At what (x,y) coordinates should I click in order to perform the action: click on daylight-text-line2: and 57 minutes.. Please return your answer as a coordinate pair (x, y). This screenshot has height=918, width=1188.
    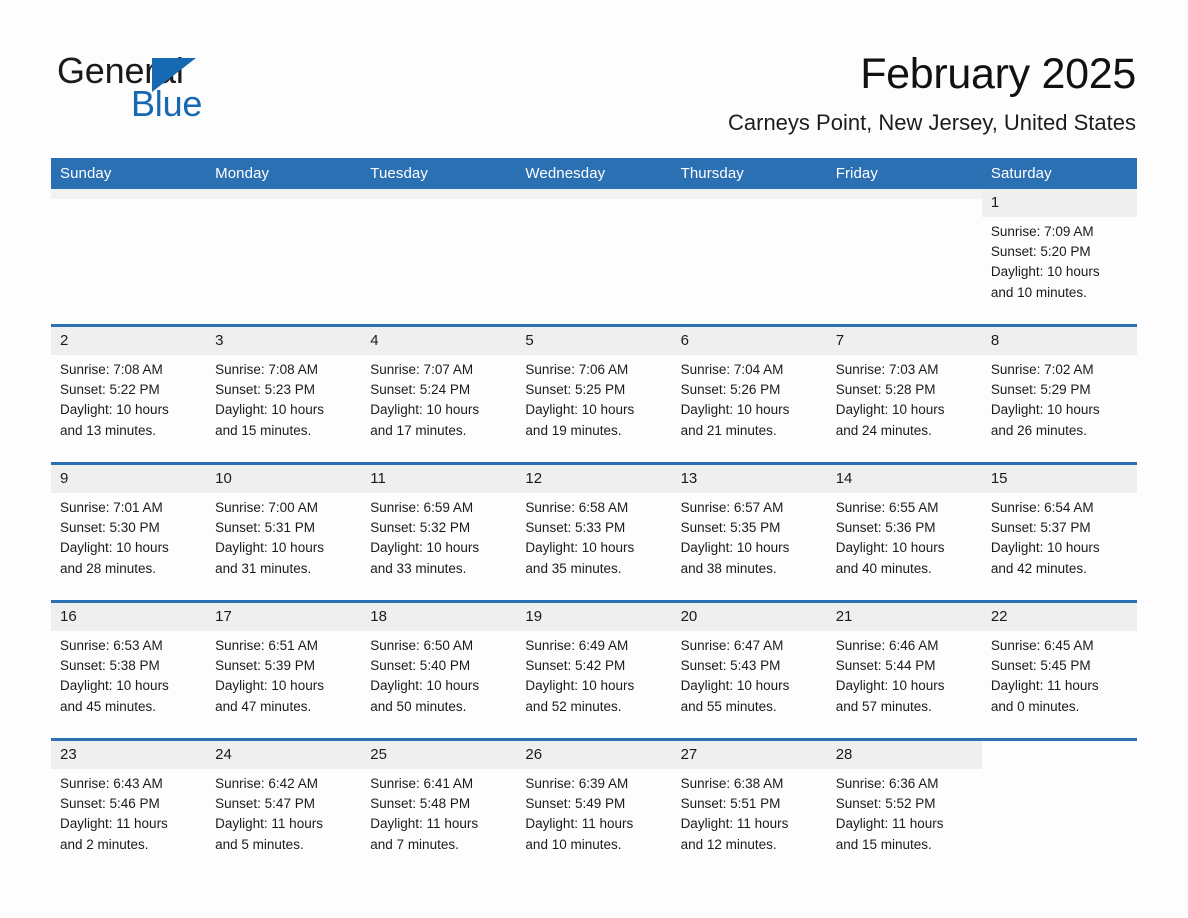
    Looking at the image, I should click on (883, 706).